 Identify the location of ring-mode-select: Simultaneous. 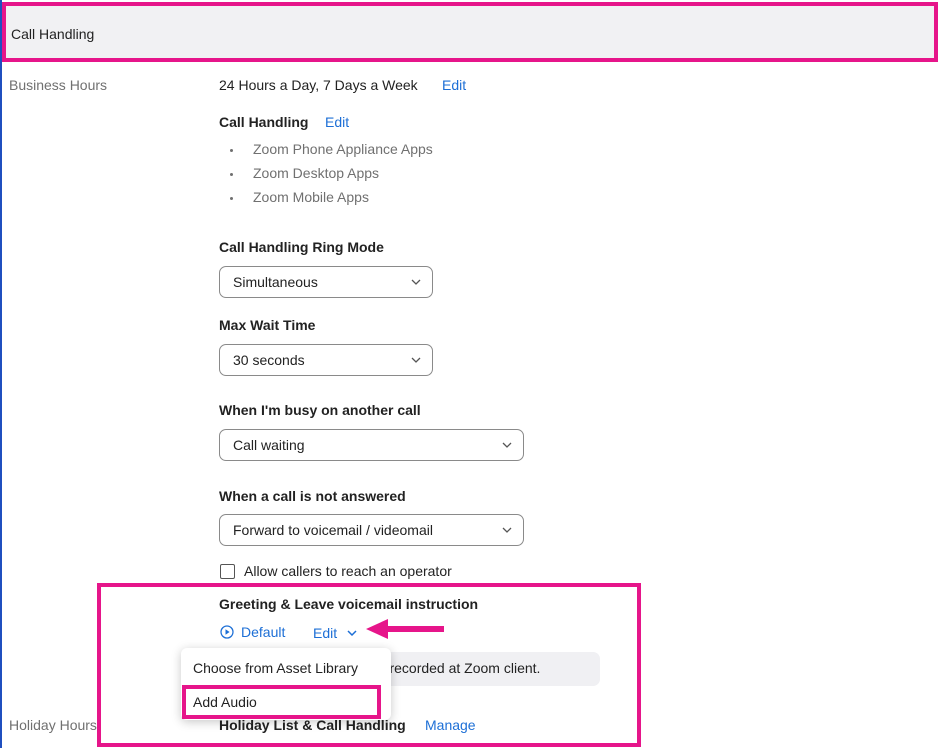
(326, 282).